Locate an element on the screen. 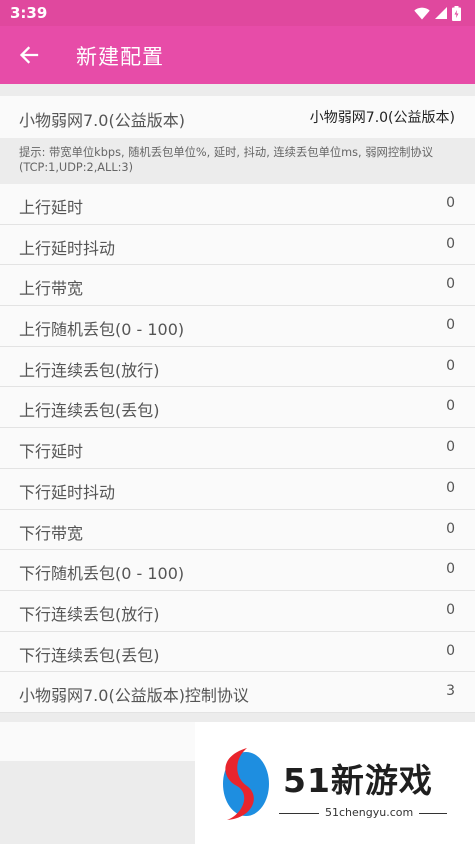 Image resolution: width=475 pixels, height=844 pixels. setting-label: 上行随机丢包(0 - 100) is located at coordinates (102, 330).